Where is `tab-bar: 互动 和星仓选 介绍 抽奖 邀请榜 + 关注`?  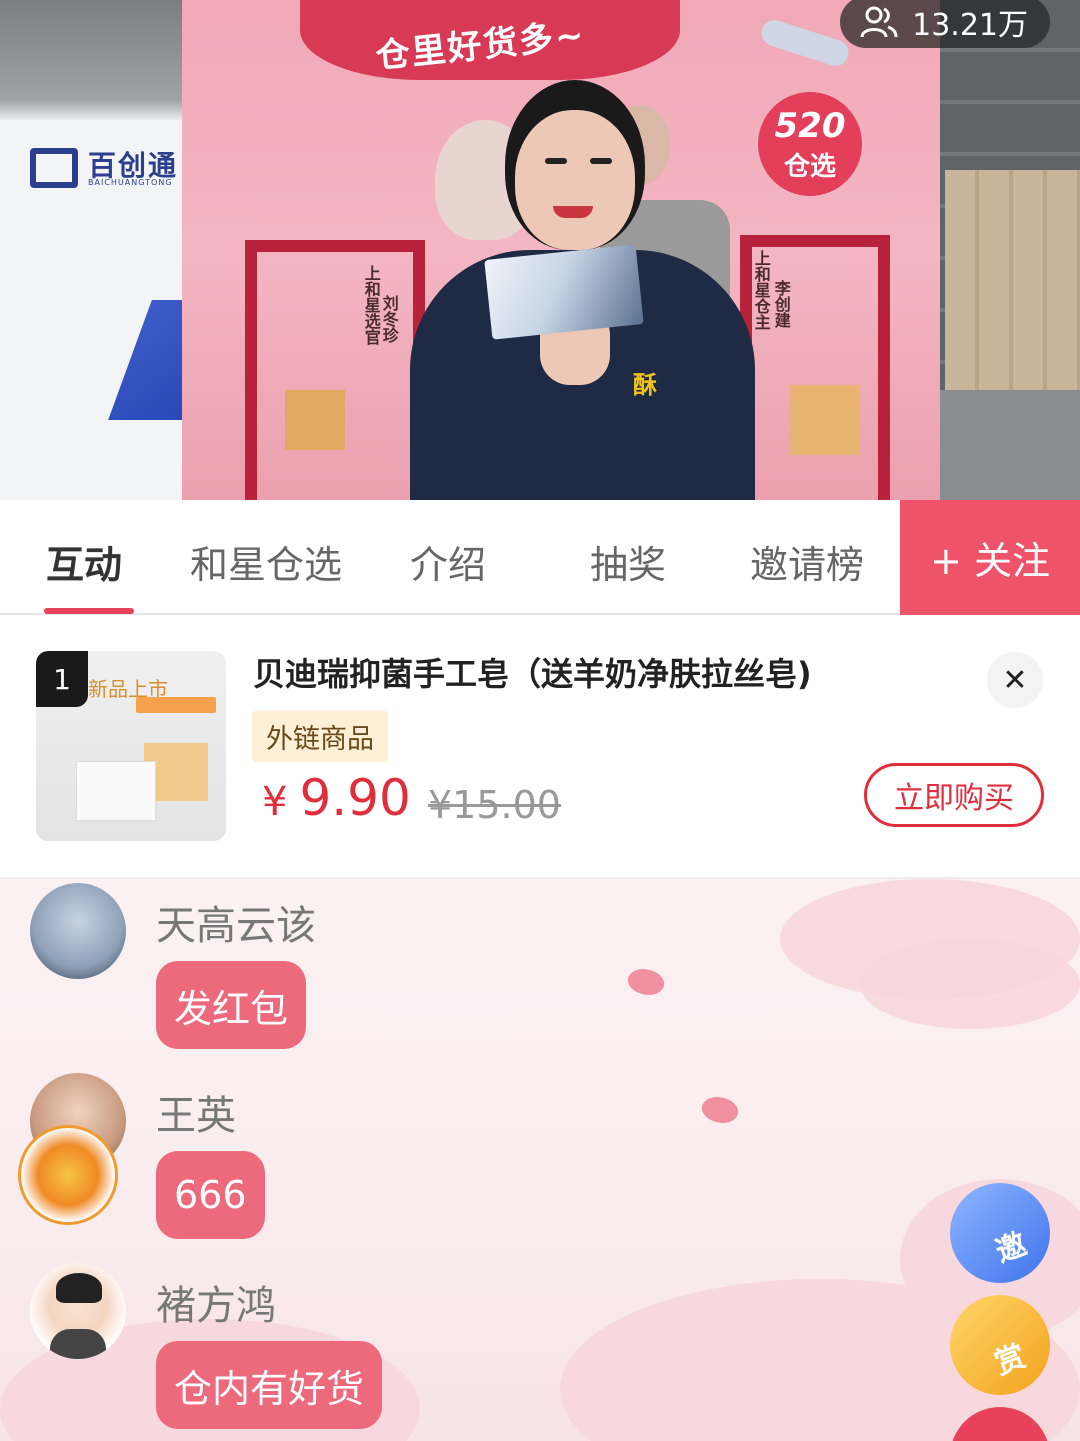
tab-bar: 互动 和星仓选 介绍 抽奖 邀请榜 + 关注 is located at coordinates (540, 557).